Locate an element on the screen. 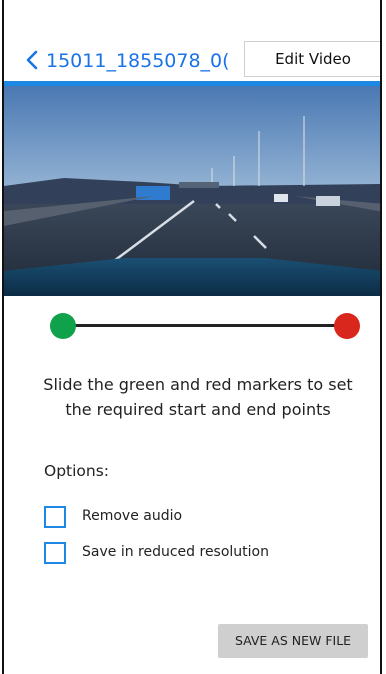 This screenshot has width=386, height=674. edit-video-button: Edit Video is located at coordinates (312, 59).